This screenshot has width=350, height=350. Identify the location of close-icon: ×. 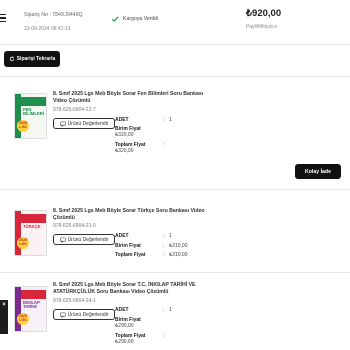
(4, 305).